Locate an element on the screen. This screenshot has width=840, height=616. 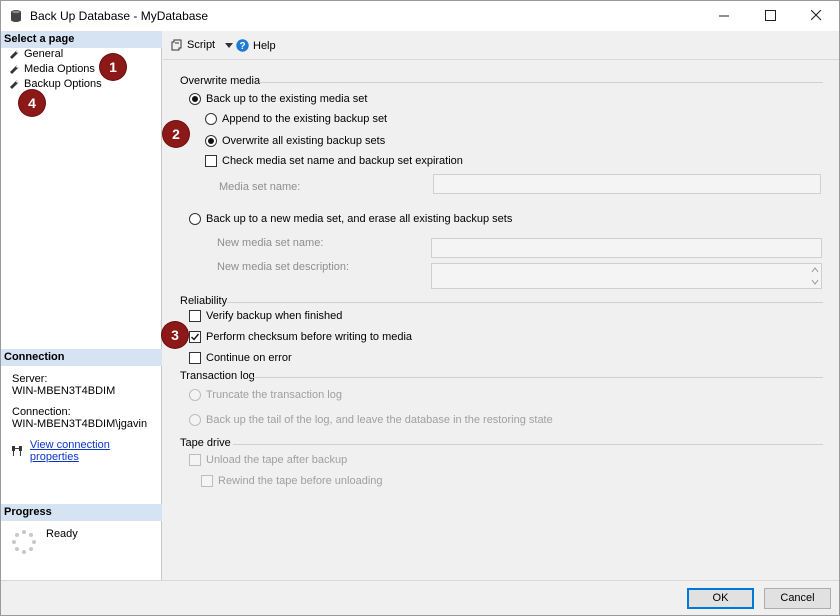
scroll-arrows-icon is located at coordinates (815, 276).